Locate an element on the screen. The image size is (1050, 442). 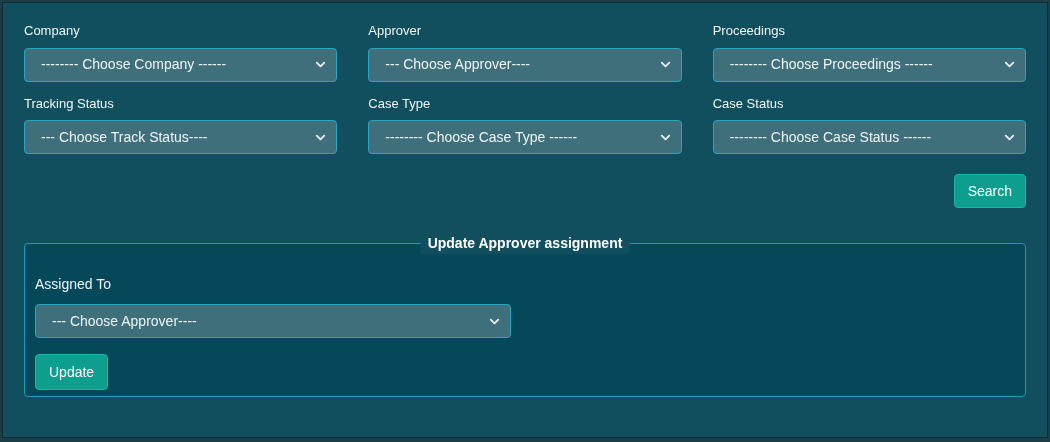
dropdown: -------- Choose Proceedings ------ is located at coordinates (869, 64).